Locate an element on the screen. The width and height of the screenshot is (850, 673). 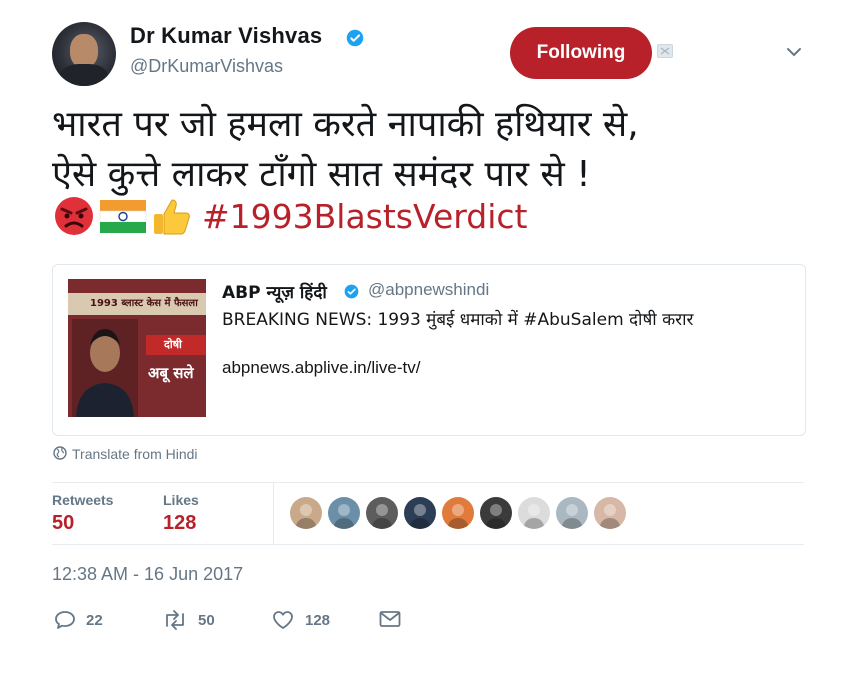
quoted-author-handle: @abpnewshindi is located at coordinates (428, 290).